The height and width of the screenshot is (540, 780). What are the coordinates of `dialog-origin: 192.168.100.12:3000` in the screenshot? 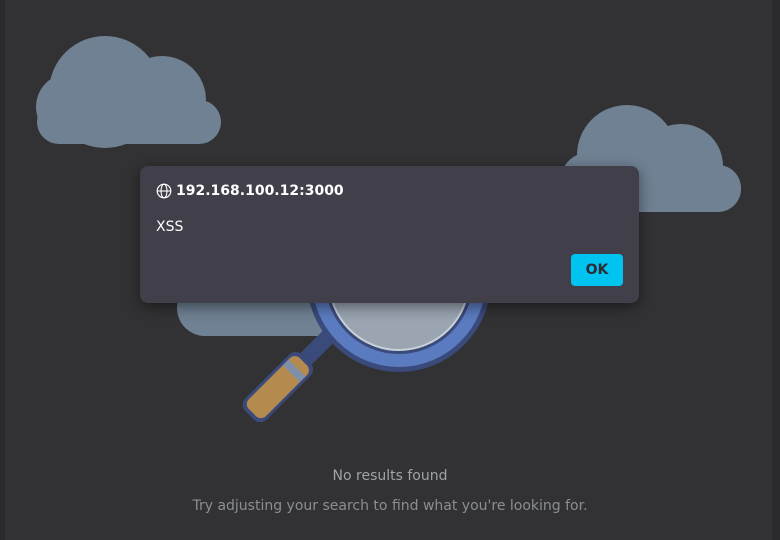 It's located at (250, 191).